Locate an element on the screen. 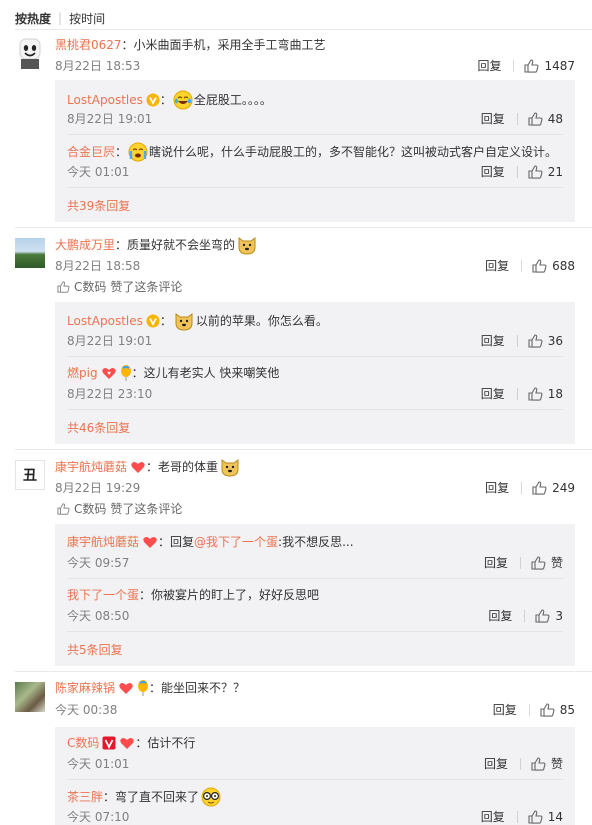  comment-line: 黑桃君0627 ：小米曲面手机，采用全手工弯曲工艺 is located at coordinates (190, 45).